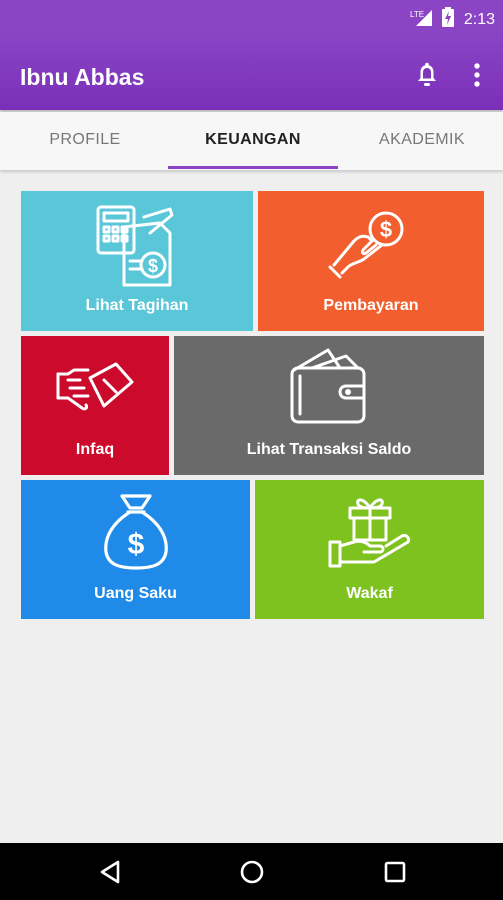  Describe the element at coordinates (371, 305) in the screenshot. I see `menu-label: Pembayaran` at that location.